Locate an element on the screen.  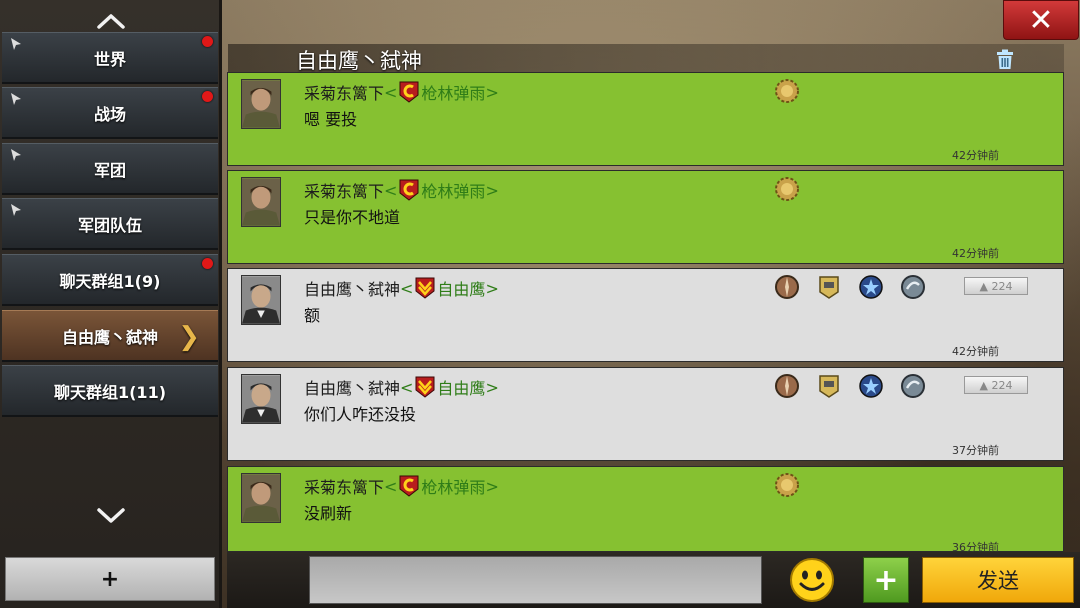
chat-message: 采菊东篱下 < 枪林弹雨 > 嗯 要投 42分钟前 is located at coordinates (645, 119).